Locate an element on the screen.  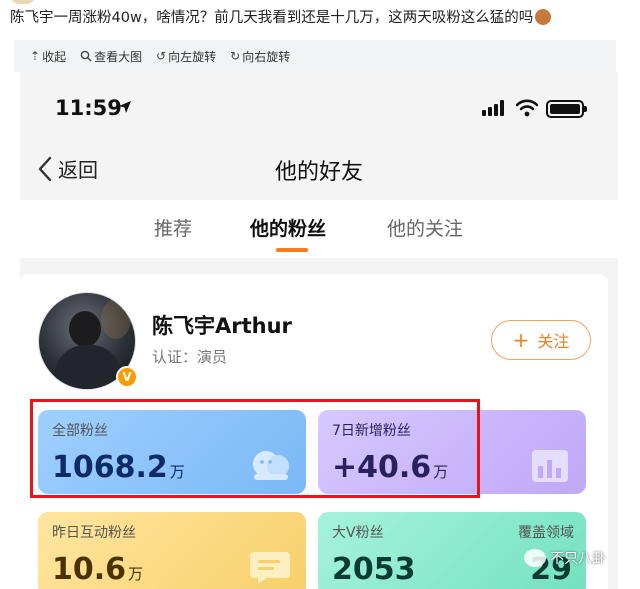
rotate-left-label: 向左旋转 is located at coordinates (192, 56).